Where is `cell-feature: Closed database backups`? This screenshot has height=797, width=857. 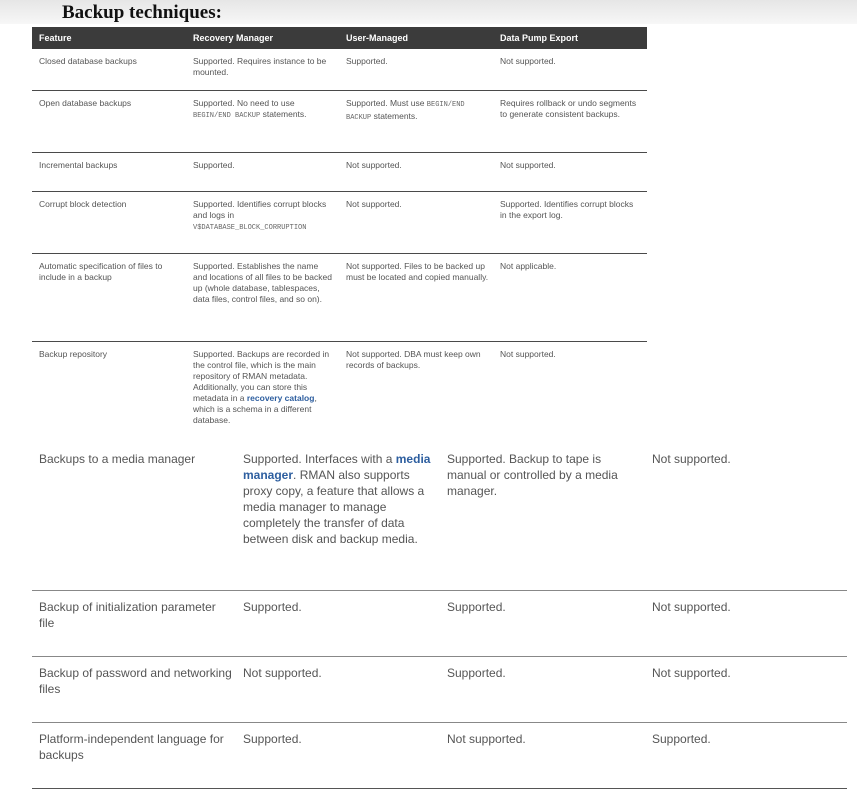
cell-feature: Closed database backups is located at coordinates (88, 61).